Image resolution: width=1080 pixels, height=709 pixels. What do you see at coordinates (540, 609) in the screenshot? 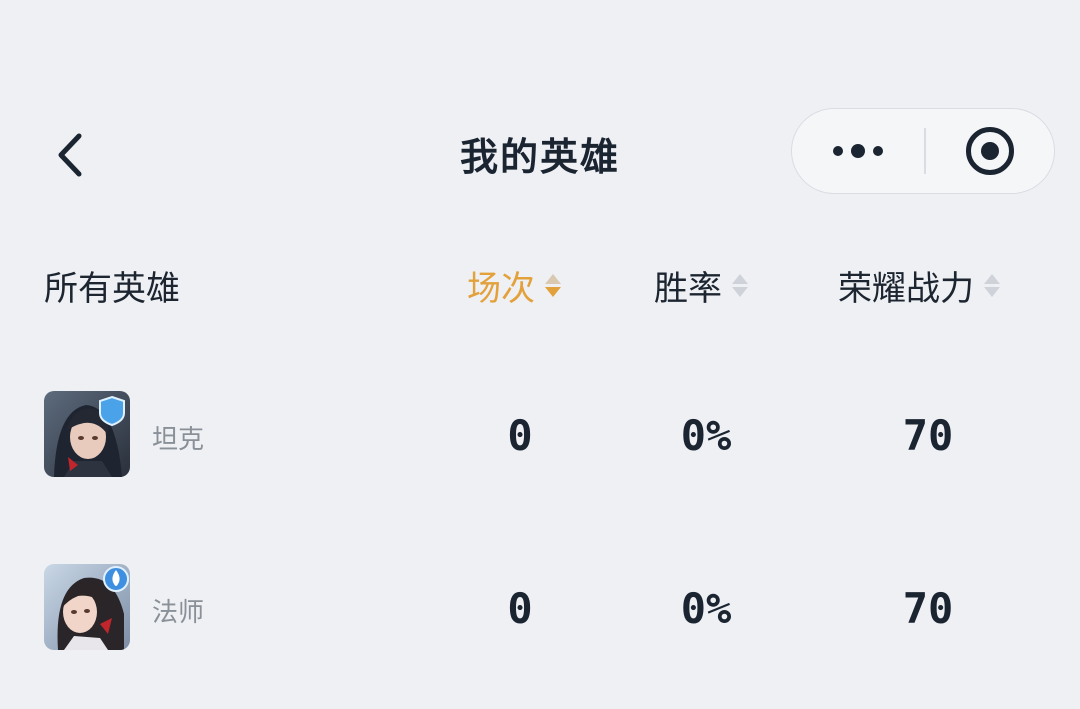
I see `hero-row: 法师 0 0% 70` at bounding box center [540, 609].